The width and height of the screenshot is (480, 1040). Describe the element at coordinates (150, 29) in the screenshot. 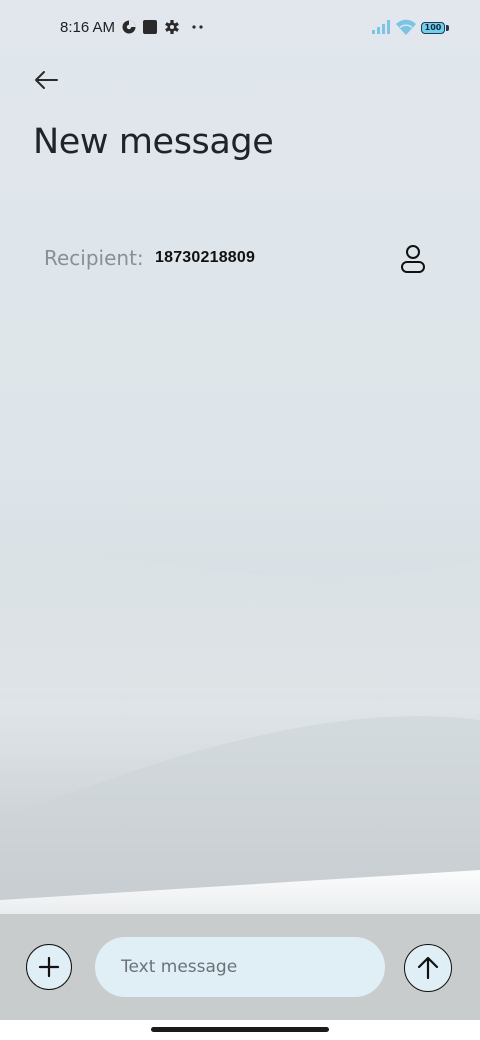

I see `square-notification-icon` at that location.